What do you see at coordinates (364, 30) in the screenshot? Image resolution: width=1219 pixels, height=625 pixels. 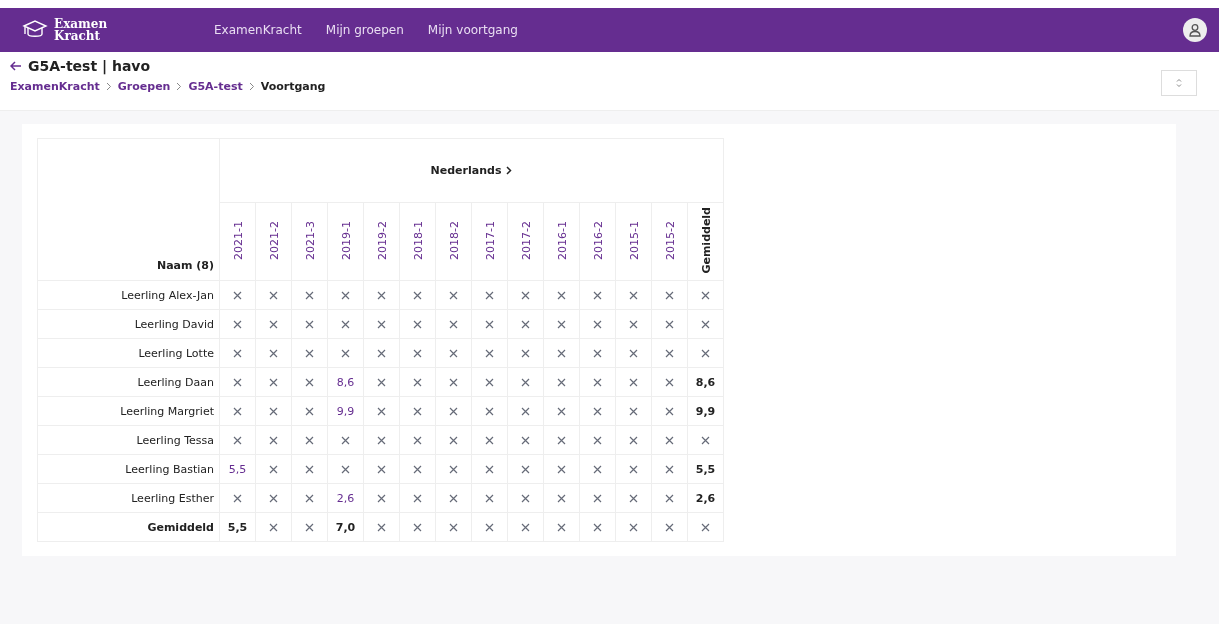 I see `nav-link: Mijn groepen` at bounding box center [364, 30].